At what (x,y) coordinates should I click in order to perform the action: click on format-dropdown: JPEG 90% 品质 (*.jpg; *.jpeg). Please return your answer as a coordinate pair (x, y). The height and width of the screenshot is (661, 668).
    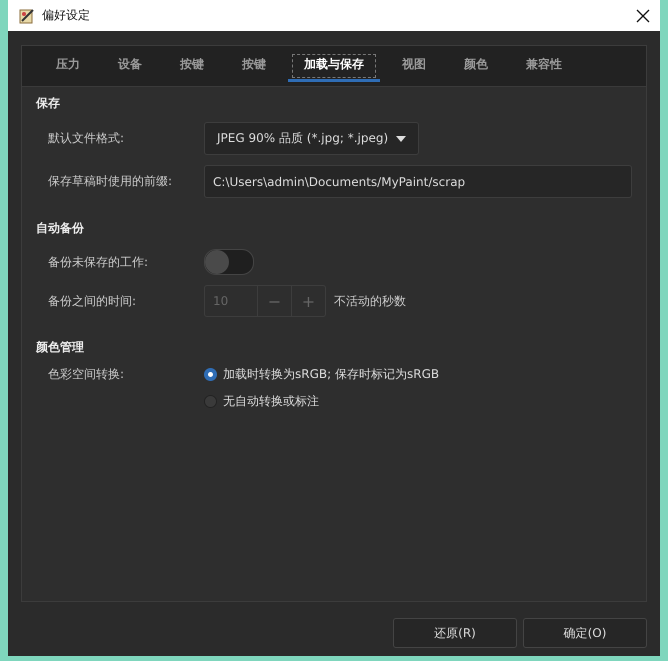
    Looking at the image, I should click on (312, 138).